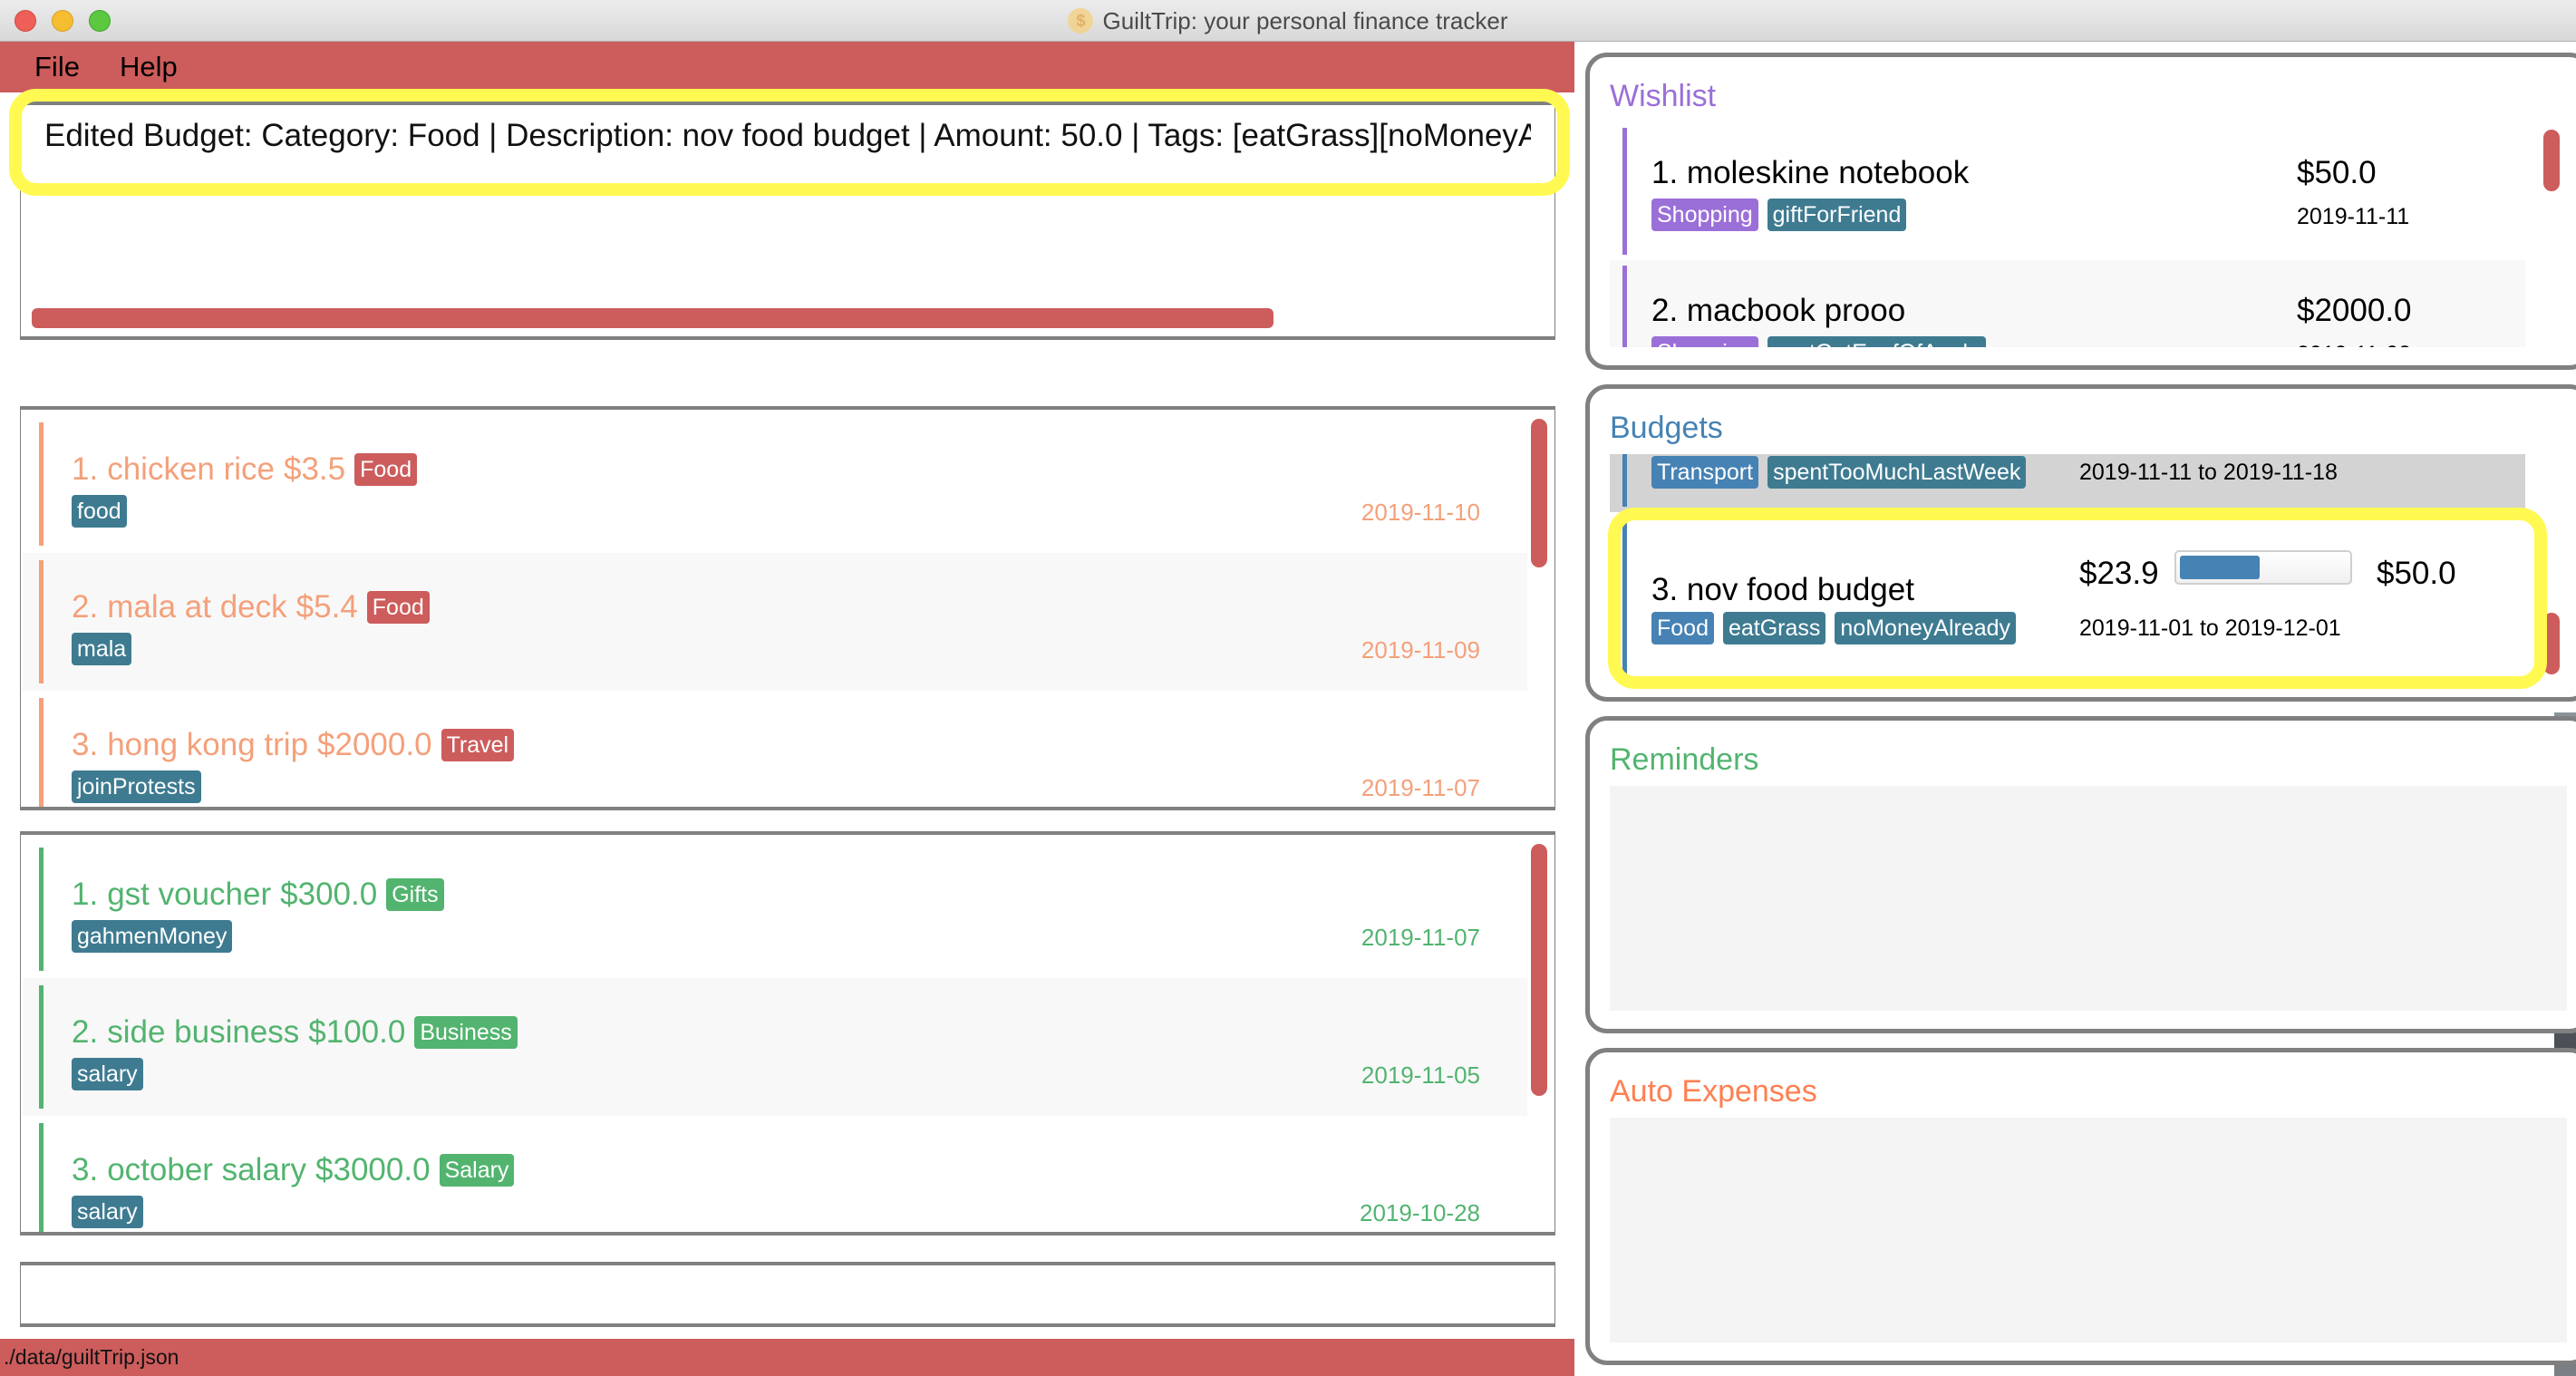 This screenshot has height=1376, width=2576. I want to click on income-date: 2019-11-07, so click(1420, 938).